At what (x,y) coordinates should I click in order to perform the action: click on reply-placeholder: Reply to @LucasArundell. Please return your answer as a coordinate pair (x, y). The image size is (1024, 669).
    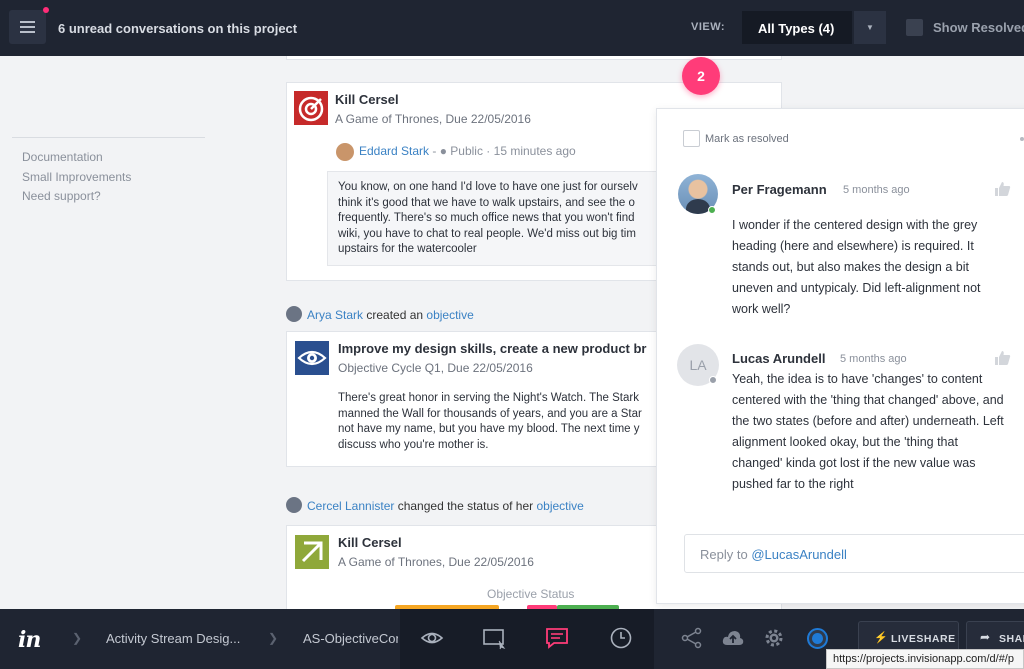
    Looking at the image, I should click on (773, 554).